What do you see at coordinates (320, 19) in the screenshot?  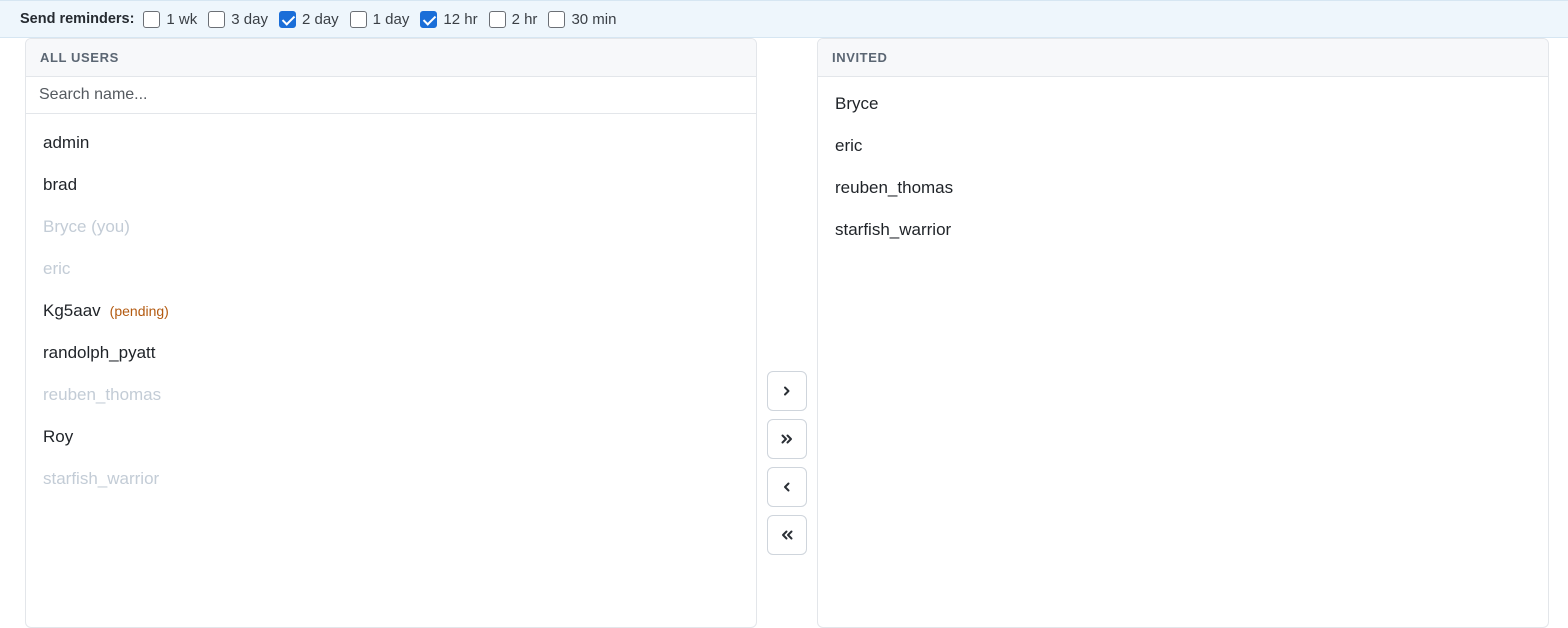 I see `reminder-option-label: 2 day` at bounding box center [320, 19].